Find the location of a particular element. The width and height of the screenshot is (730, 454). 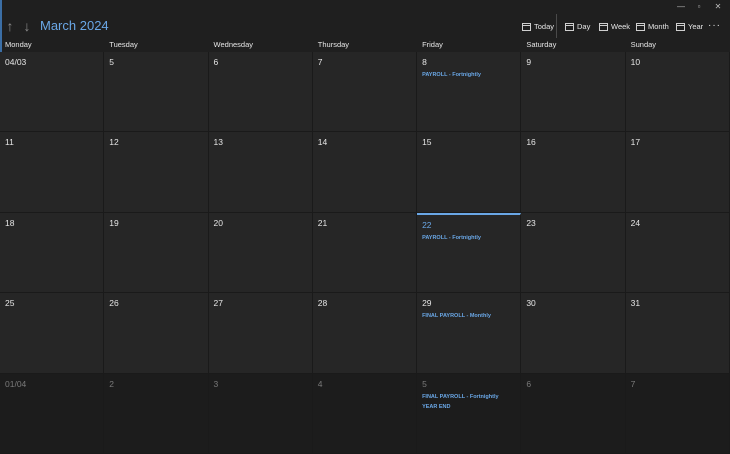

year-view-button: Year is located at coordinates (689, 27).